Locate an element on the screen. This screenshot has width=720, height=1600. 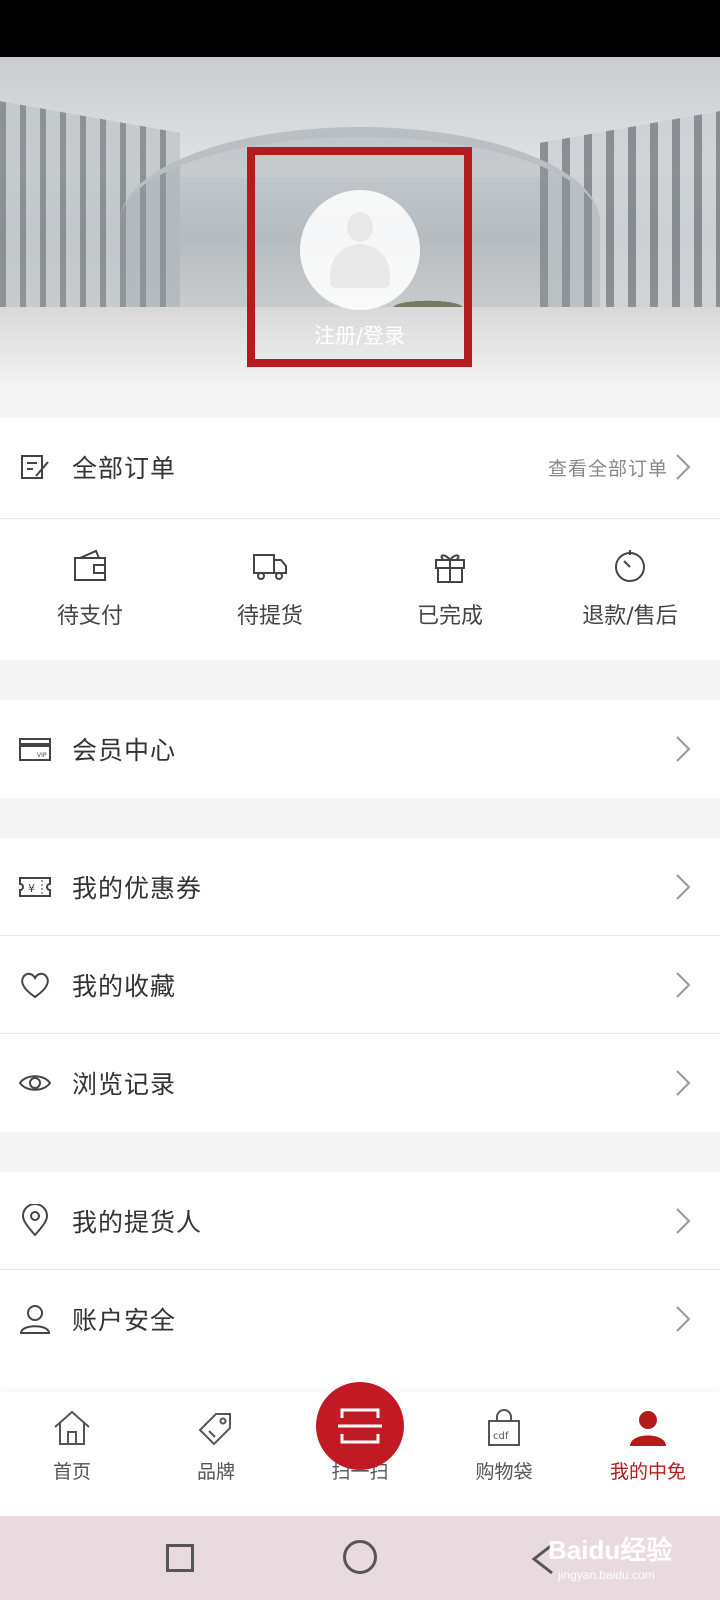
watermark-brand: Baidu经验 is located at coordinates (610, 1550).